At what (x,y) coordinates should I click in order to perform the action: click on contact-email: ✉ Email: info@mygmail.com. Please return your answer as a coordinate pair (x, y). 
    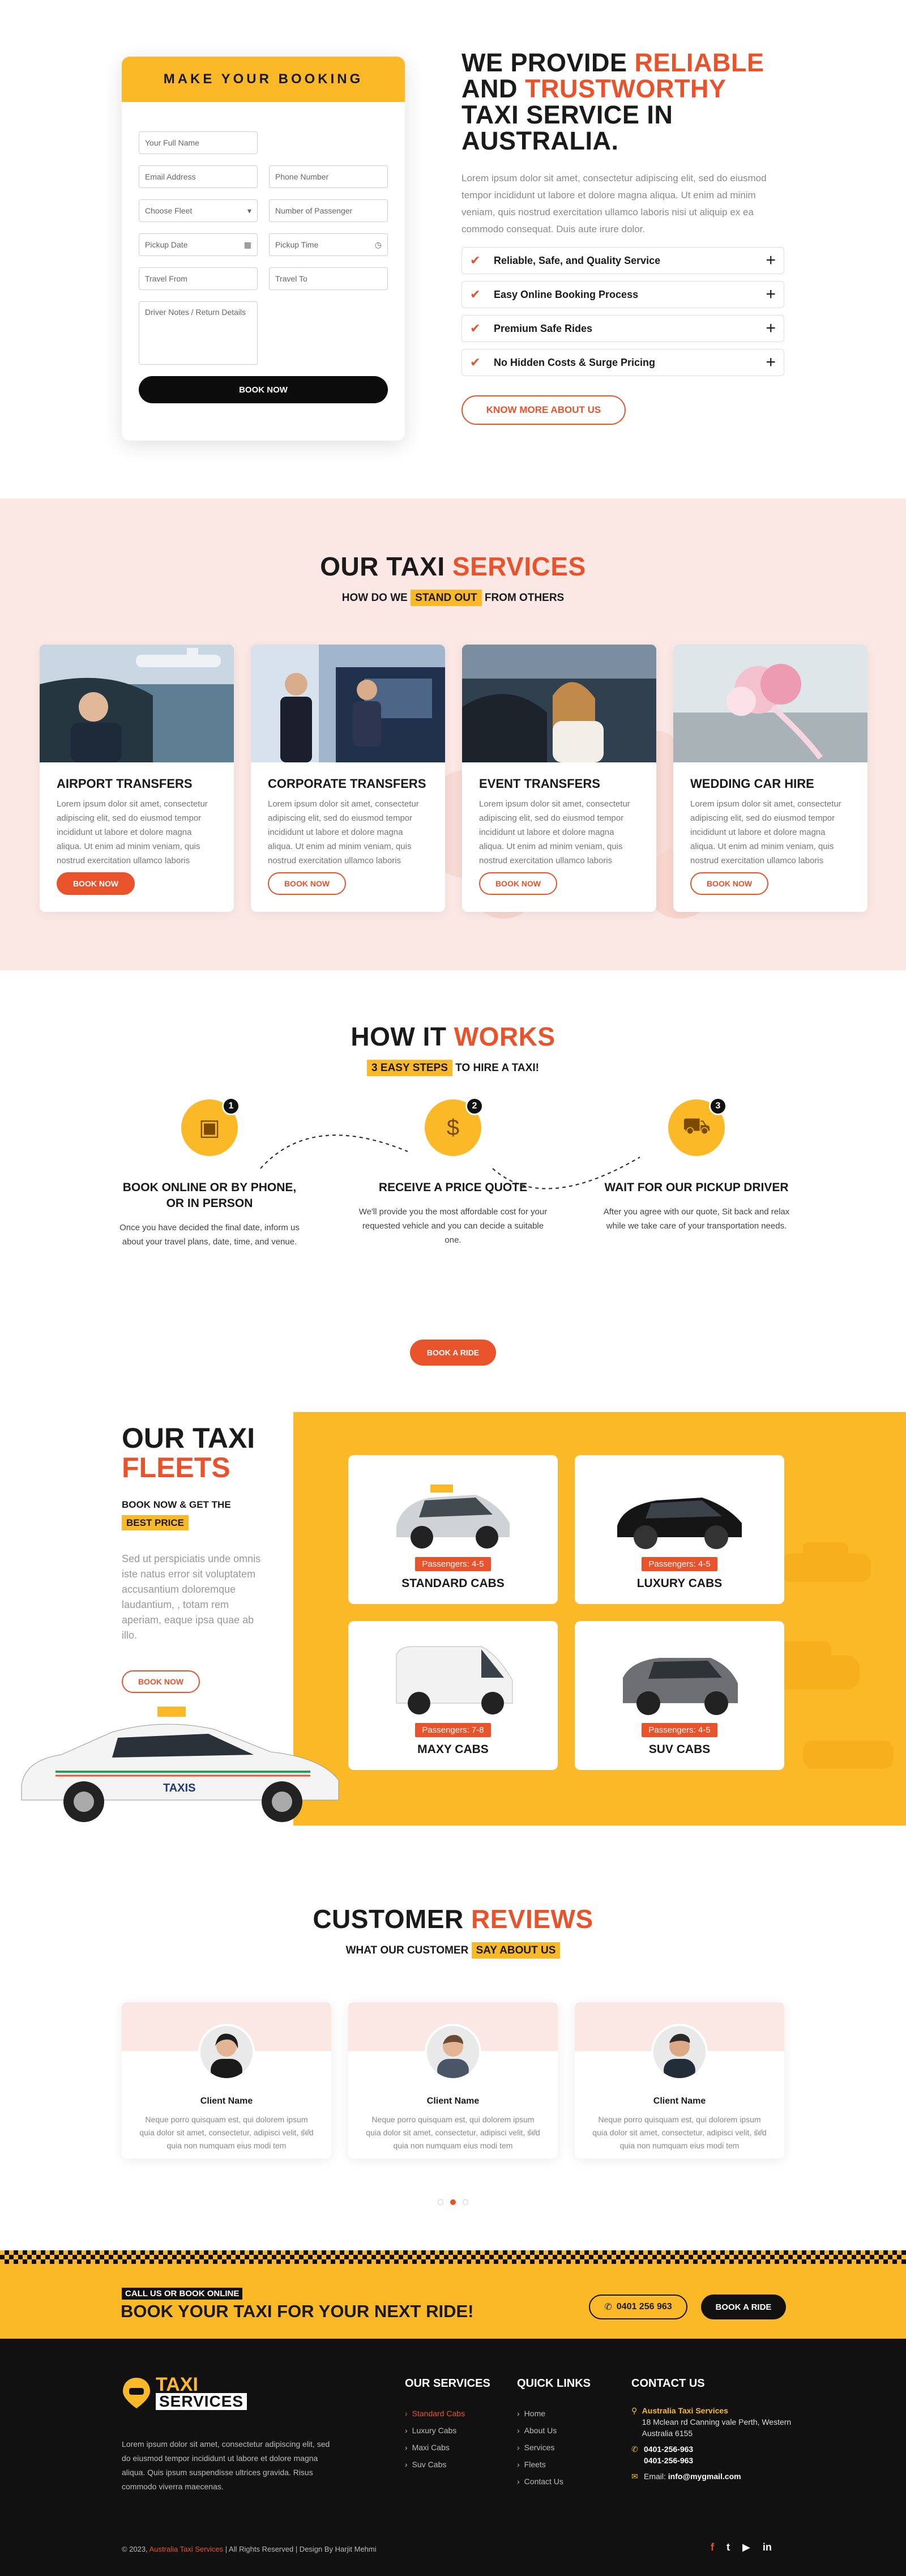
    Looking at the image, I should click on (714, 2476).